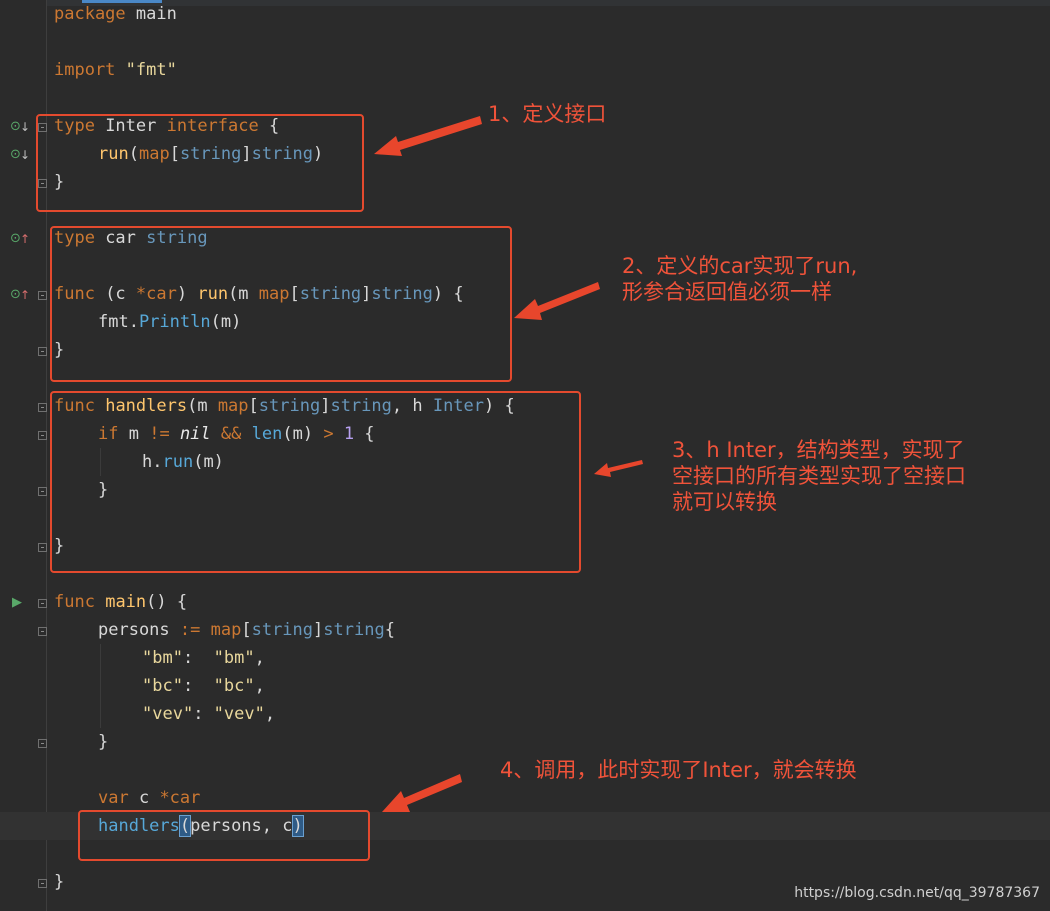 This screenshot has height=911, width=1050. What do you see at coordinates (151, 14) in the screenshot?
I see `identifier: main` at bounding box center [151, 14].